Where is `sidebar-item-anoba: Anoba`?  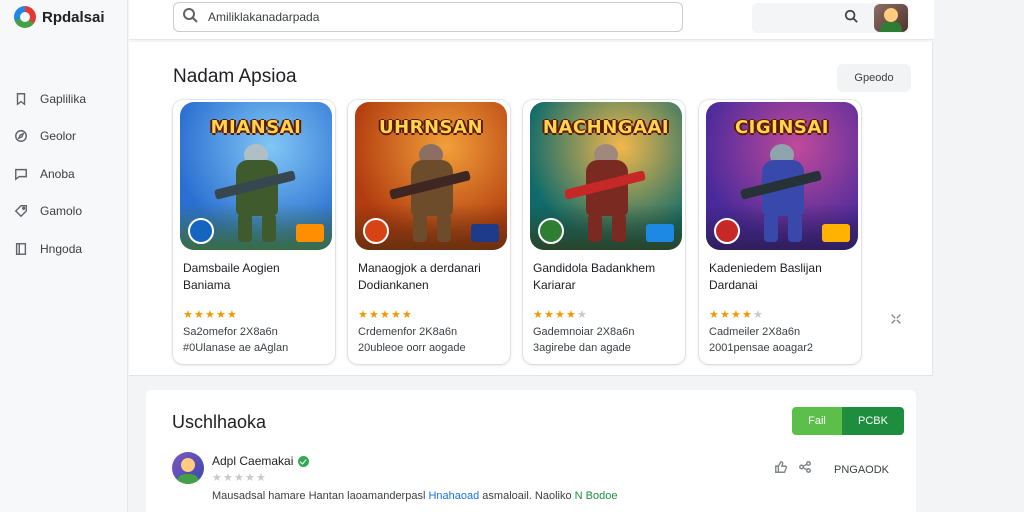 sidebar-item-anoba: Anoba is located at coordinates (68, 174).